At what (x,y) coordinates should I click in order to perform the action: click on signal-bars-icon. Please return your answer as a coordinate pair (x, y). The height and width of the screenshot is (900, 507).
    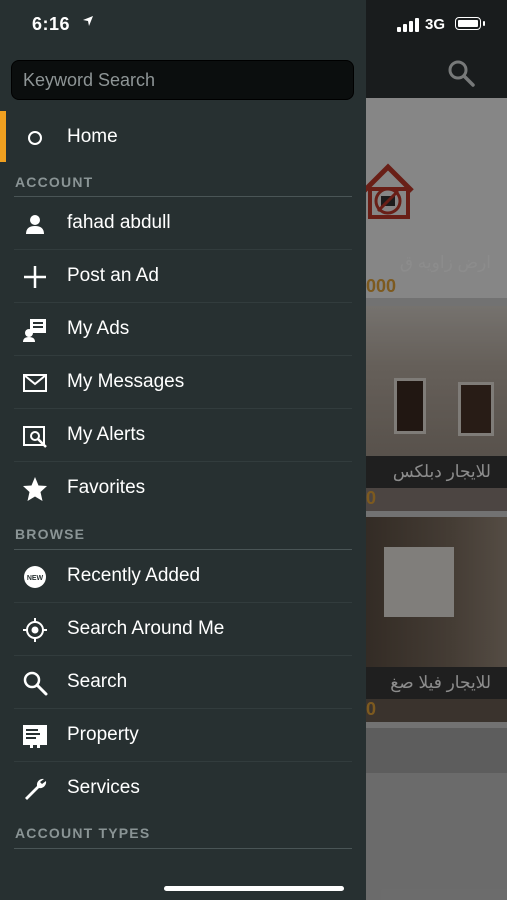
    Looking at the image, I should click on (409, 25).